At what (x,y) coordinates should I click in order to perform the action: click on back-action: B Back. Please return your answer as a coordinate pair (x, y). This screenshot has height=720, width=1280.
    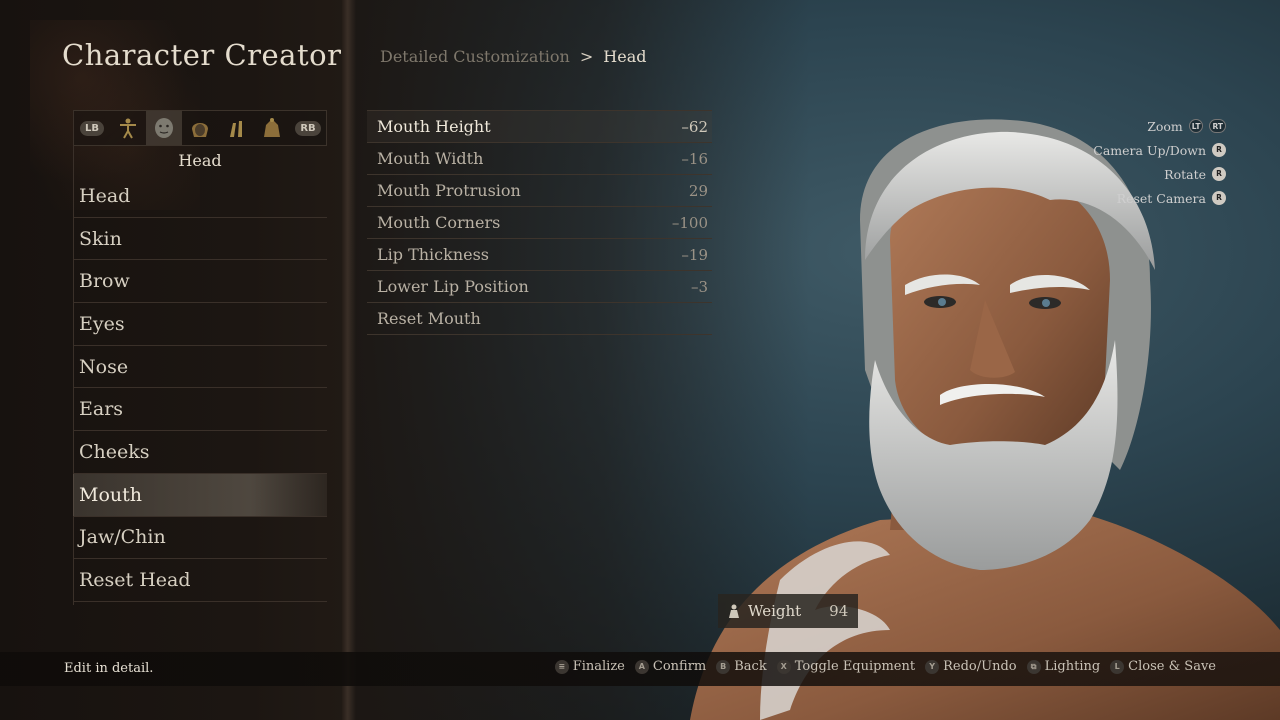
    Looking at the image, I should click on (741, 666).